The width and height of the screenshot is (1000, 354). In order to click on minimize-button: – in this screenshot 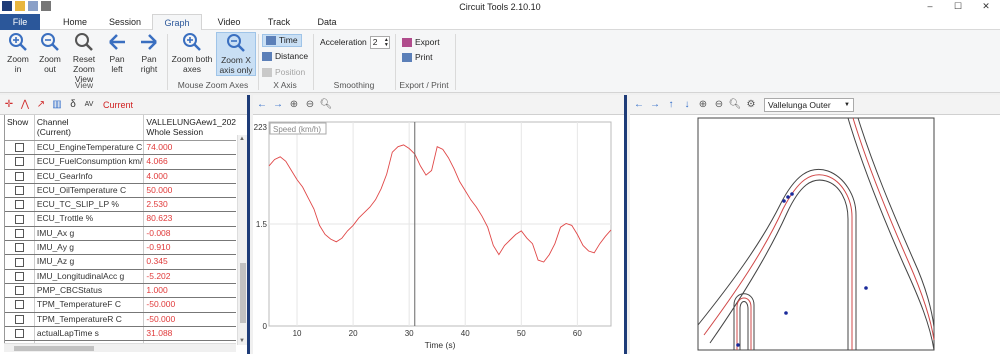, I will do `click(930, 6)`.